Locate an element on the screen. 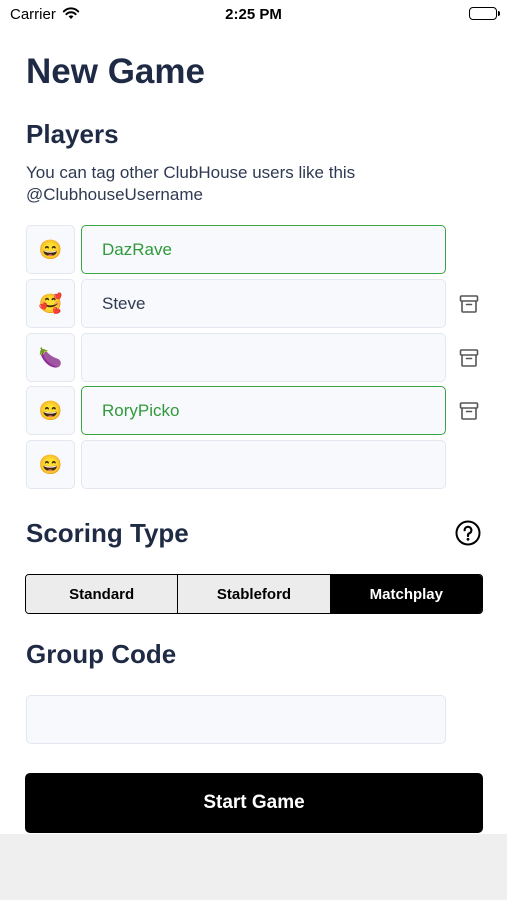 The height and width of the screenshot is (900, 507). segment-matchplay: Matchplay is located at coordinates (406, 594).